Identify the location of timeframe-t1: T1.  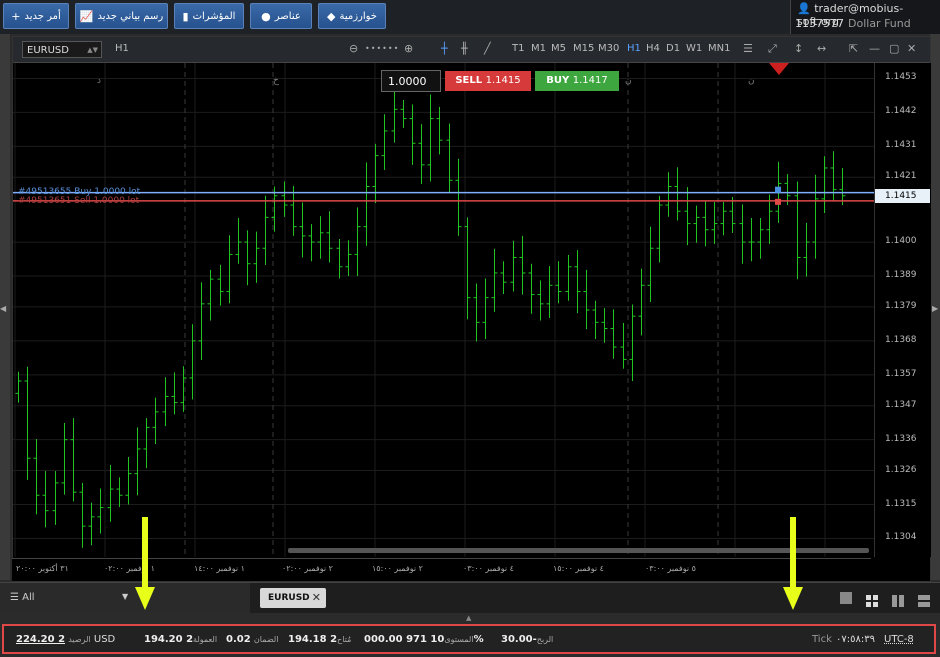
(518, 48).